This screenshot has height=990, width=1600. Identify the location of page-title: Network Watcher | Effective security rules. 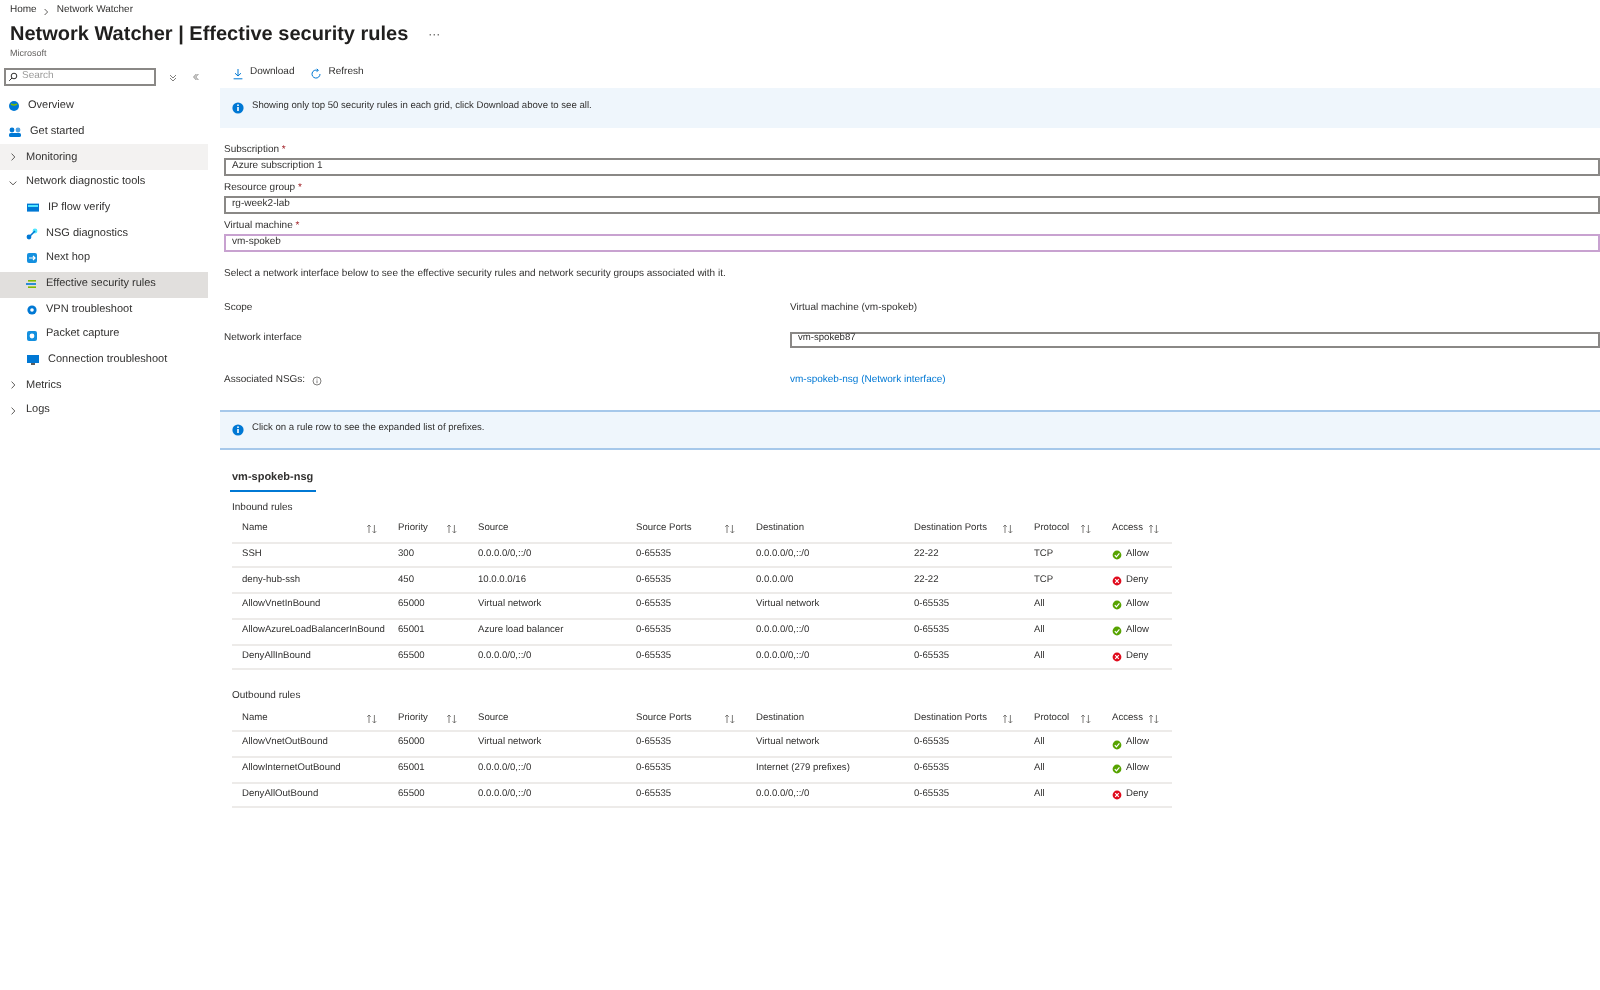
(209, 36).